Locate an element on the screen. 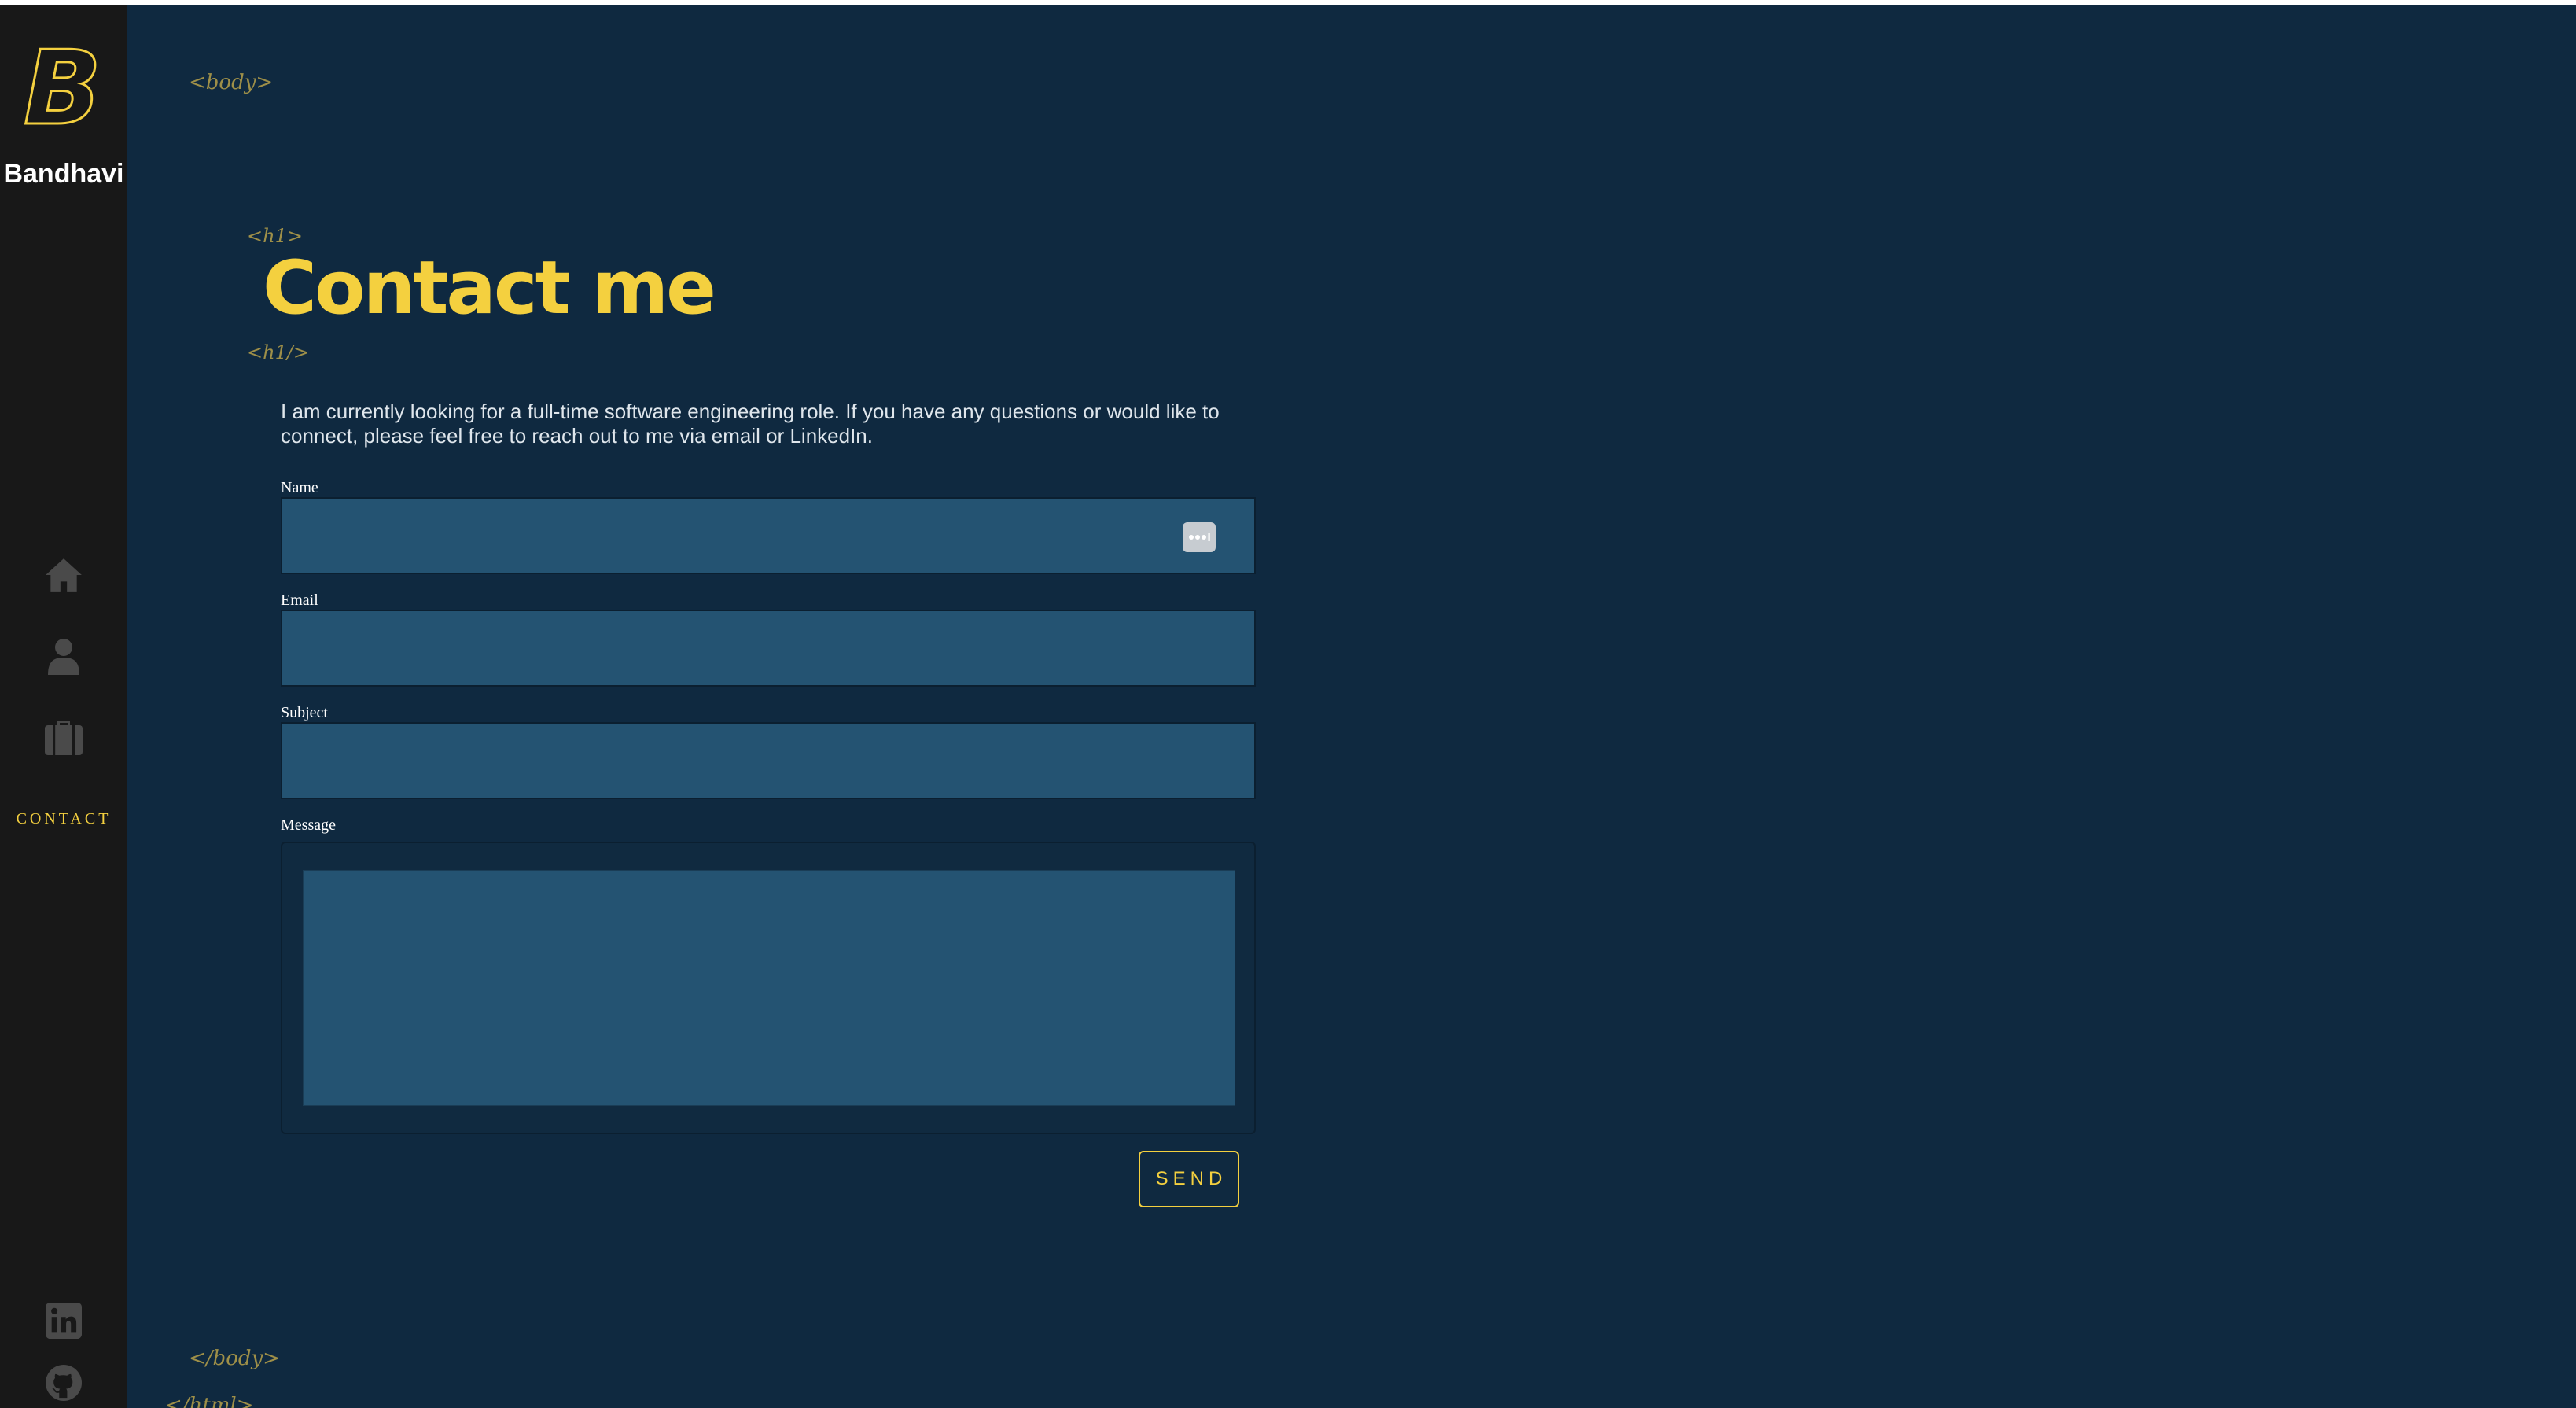  logo: B is located at coordinates (66, 88).